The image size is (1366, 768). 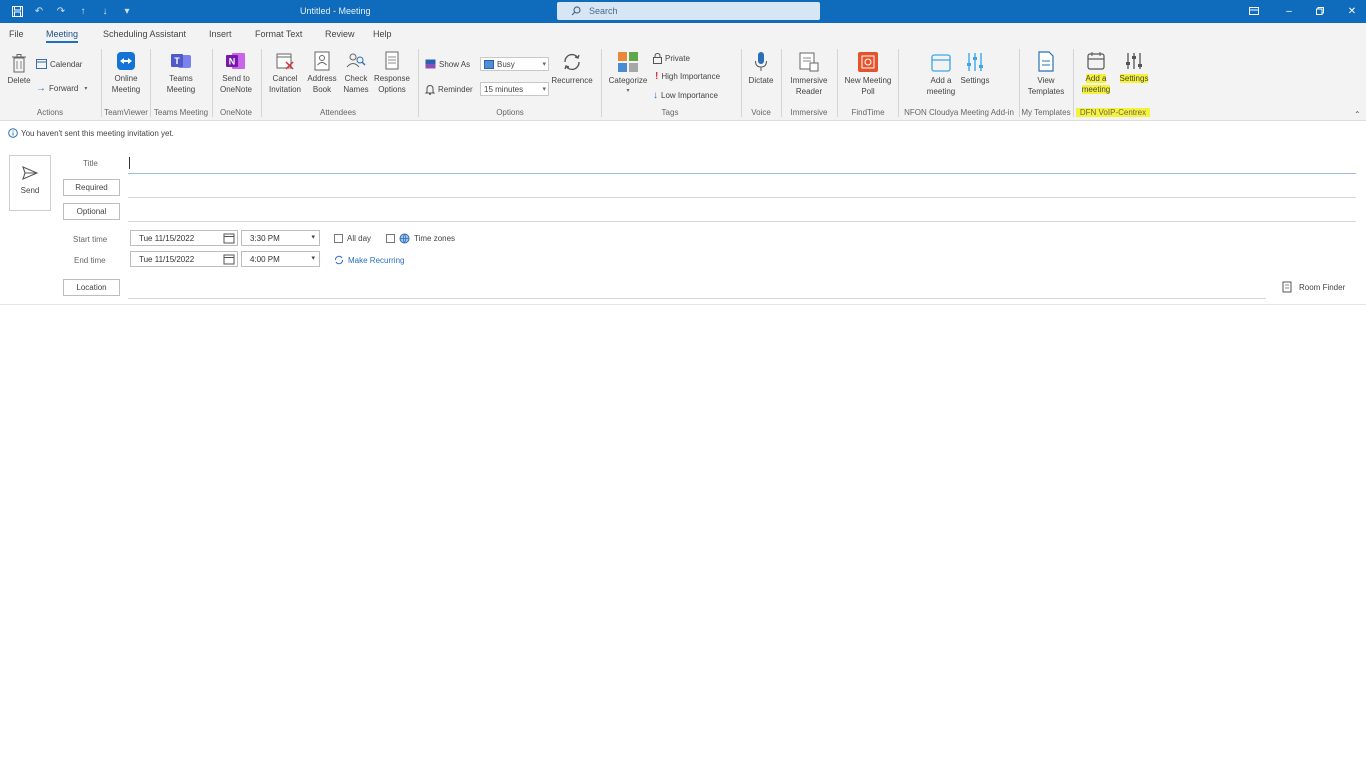 What do you see at coordinates (285, 84) in the screenshot?
I see `cancel-invitation-label: Cancel Invitation` at bounding box center [285, 84].